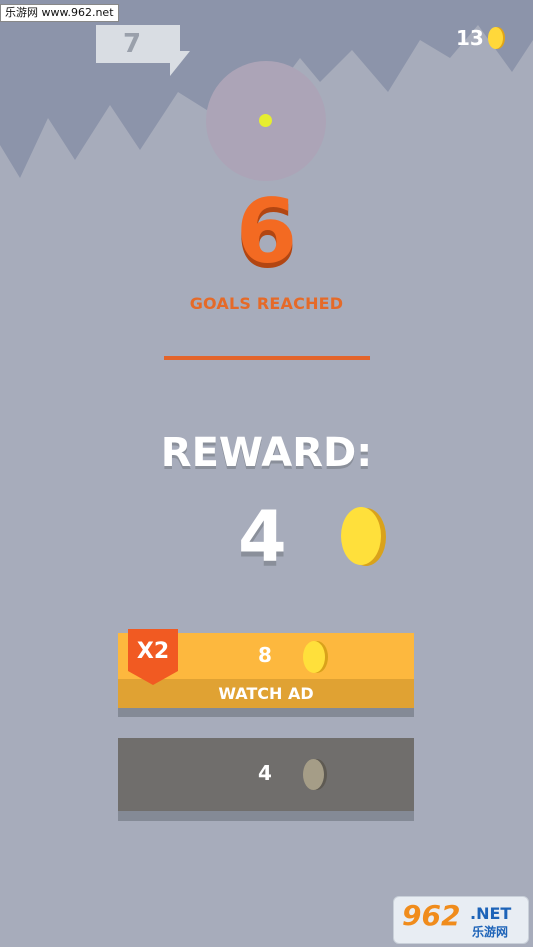  I want to click on watch-ad-amount: 8, so click(265, 655).